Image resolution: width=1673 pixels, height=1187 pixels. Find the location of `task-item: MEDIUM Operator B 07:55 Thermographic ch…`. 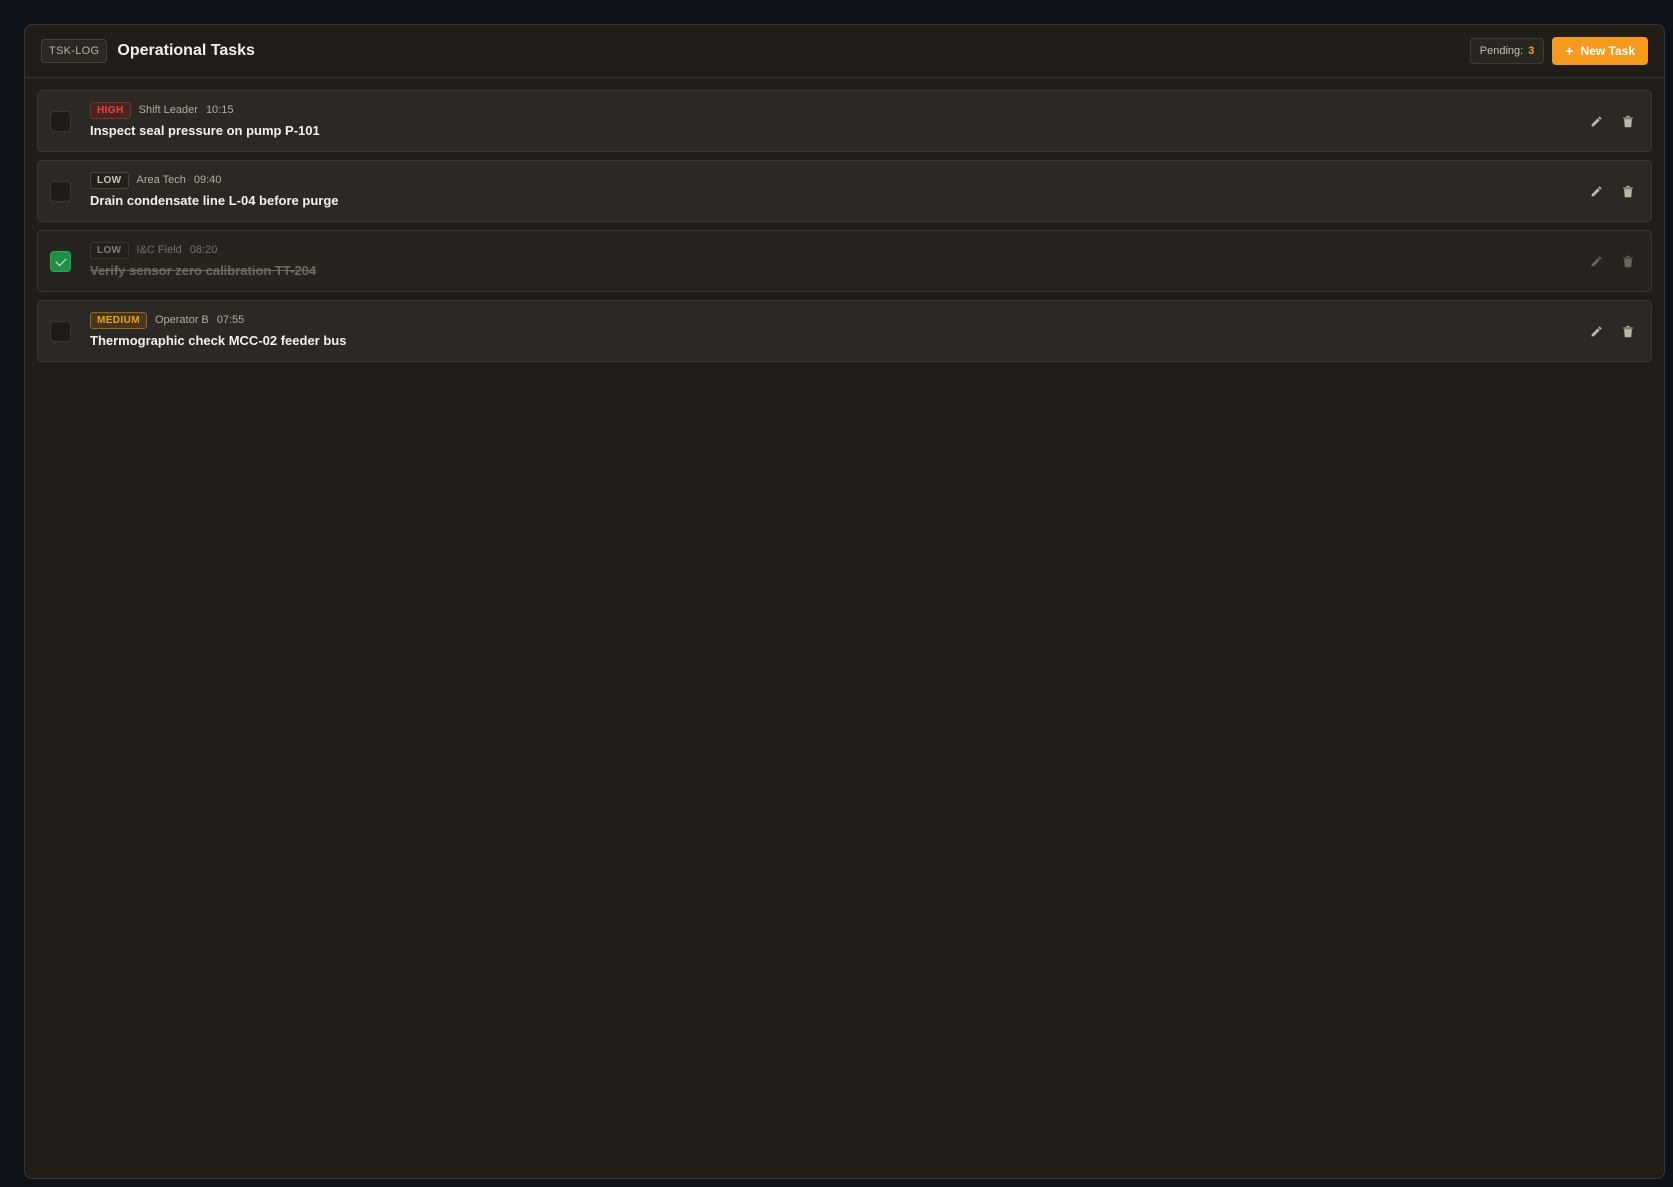

task-item: MEDIUM Operator B 07:55 Thermographic ch… is located at coordinates (844, 331).